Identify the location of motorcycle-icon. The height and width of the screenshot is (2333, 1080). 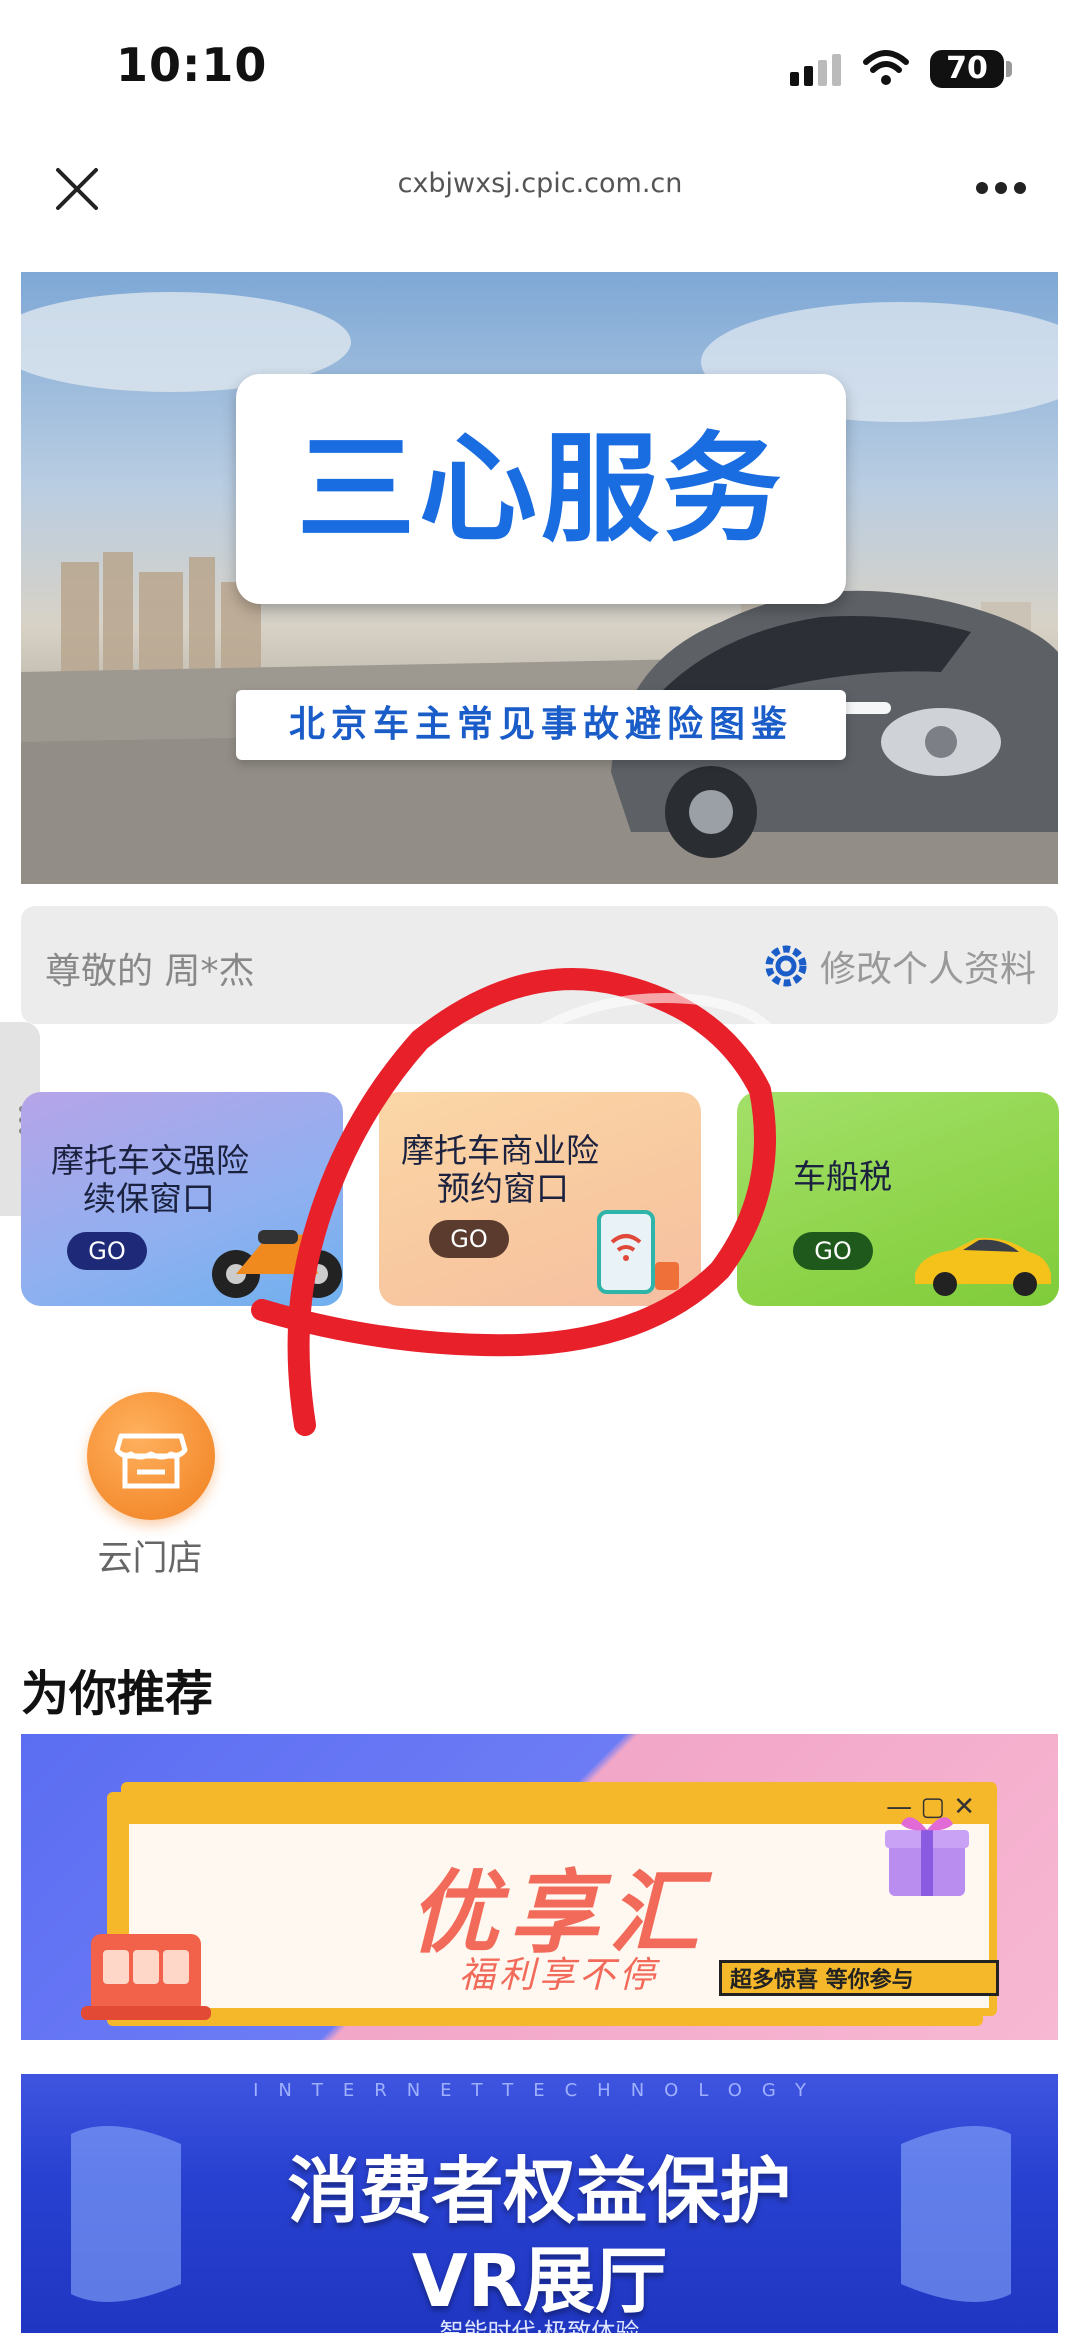
(277, 1264).